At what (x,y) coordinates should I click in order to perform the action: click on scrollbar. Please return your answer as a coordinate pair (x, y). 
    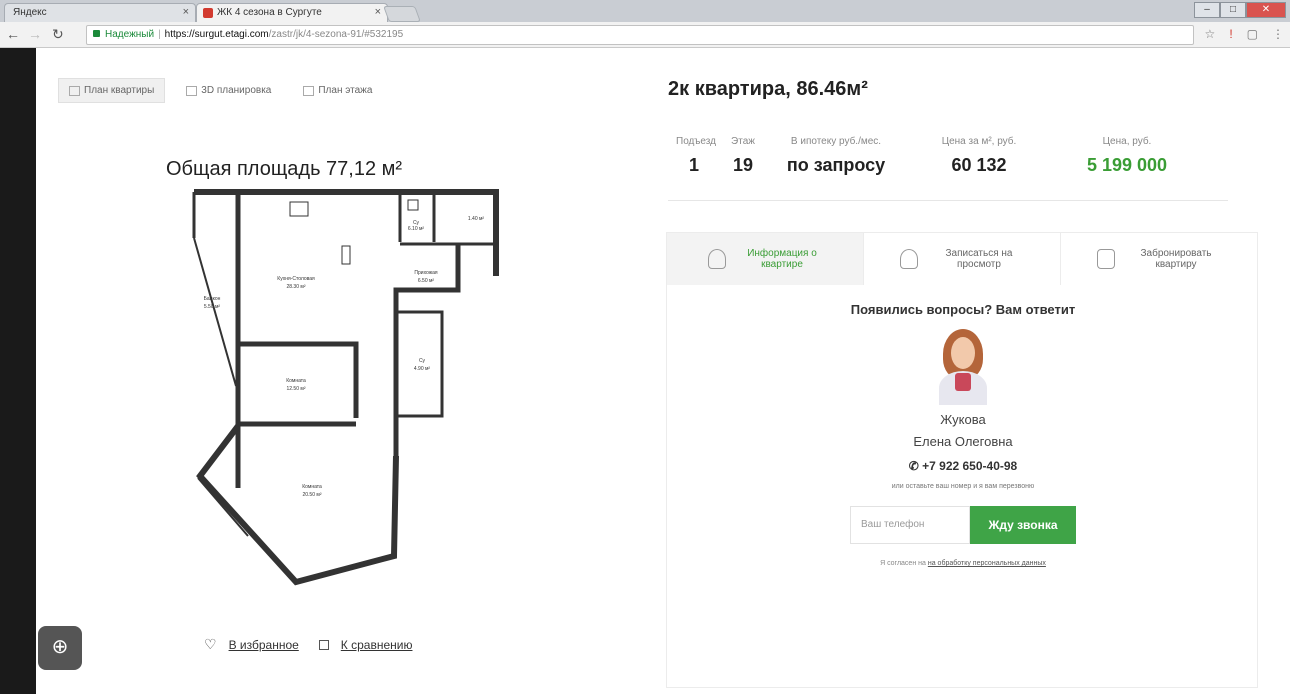
    Looking at the image, I should click on (1281, 371).